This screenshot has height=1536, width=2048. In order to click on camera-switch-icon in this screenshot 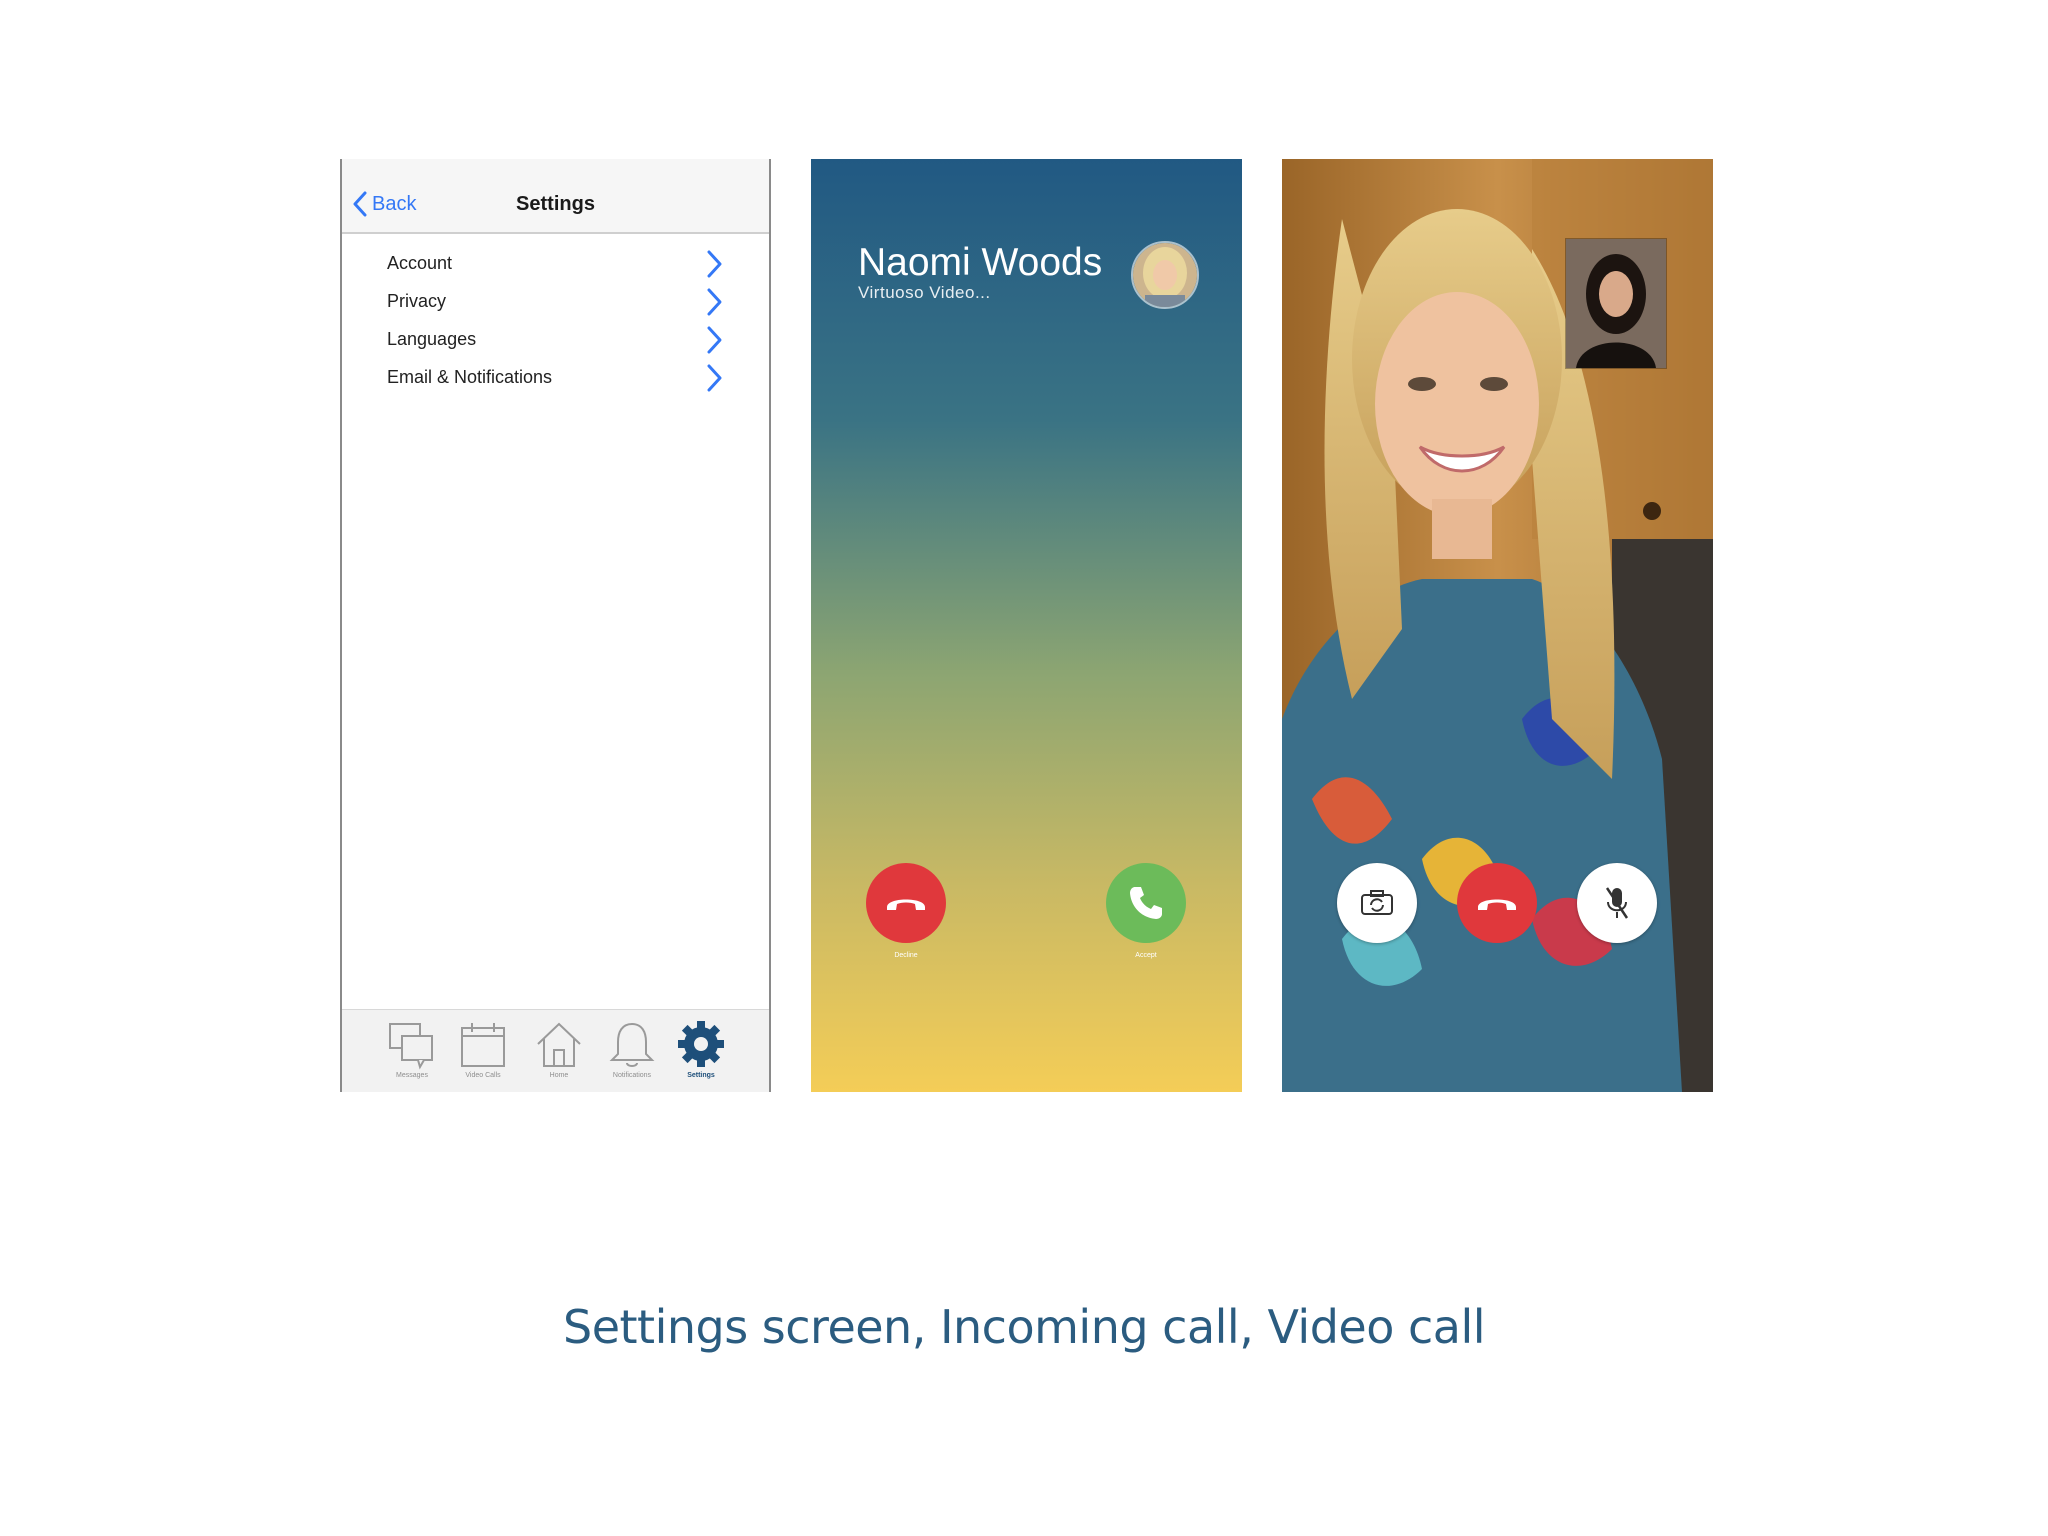, I will do `click(1377, 902)`.